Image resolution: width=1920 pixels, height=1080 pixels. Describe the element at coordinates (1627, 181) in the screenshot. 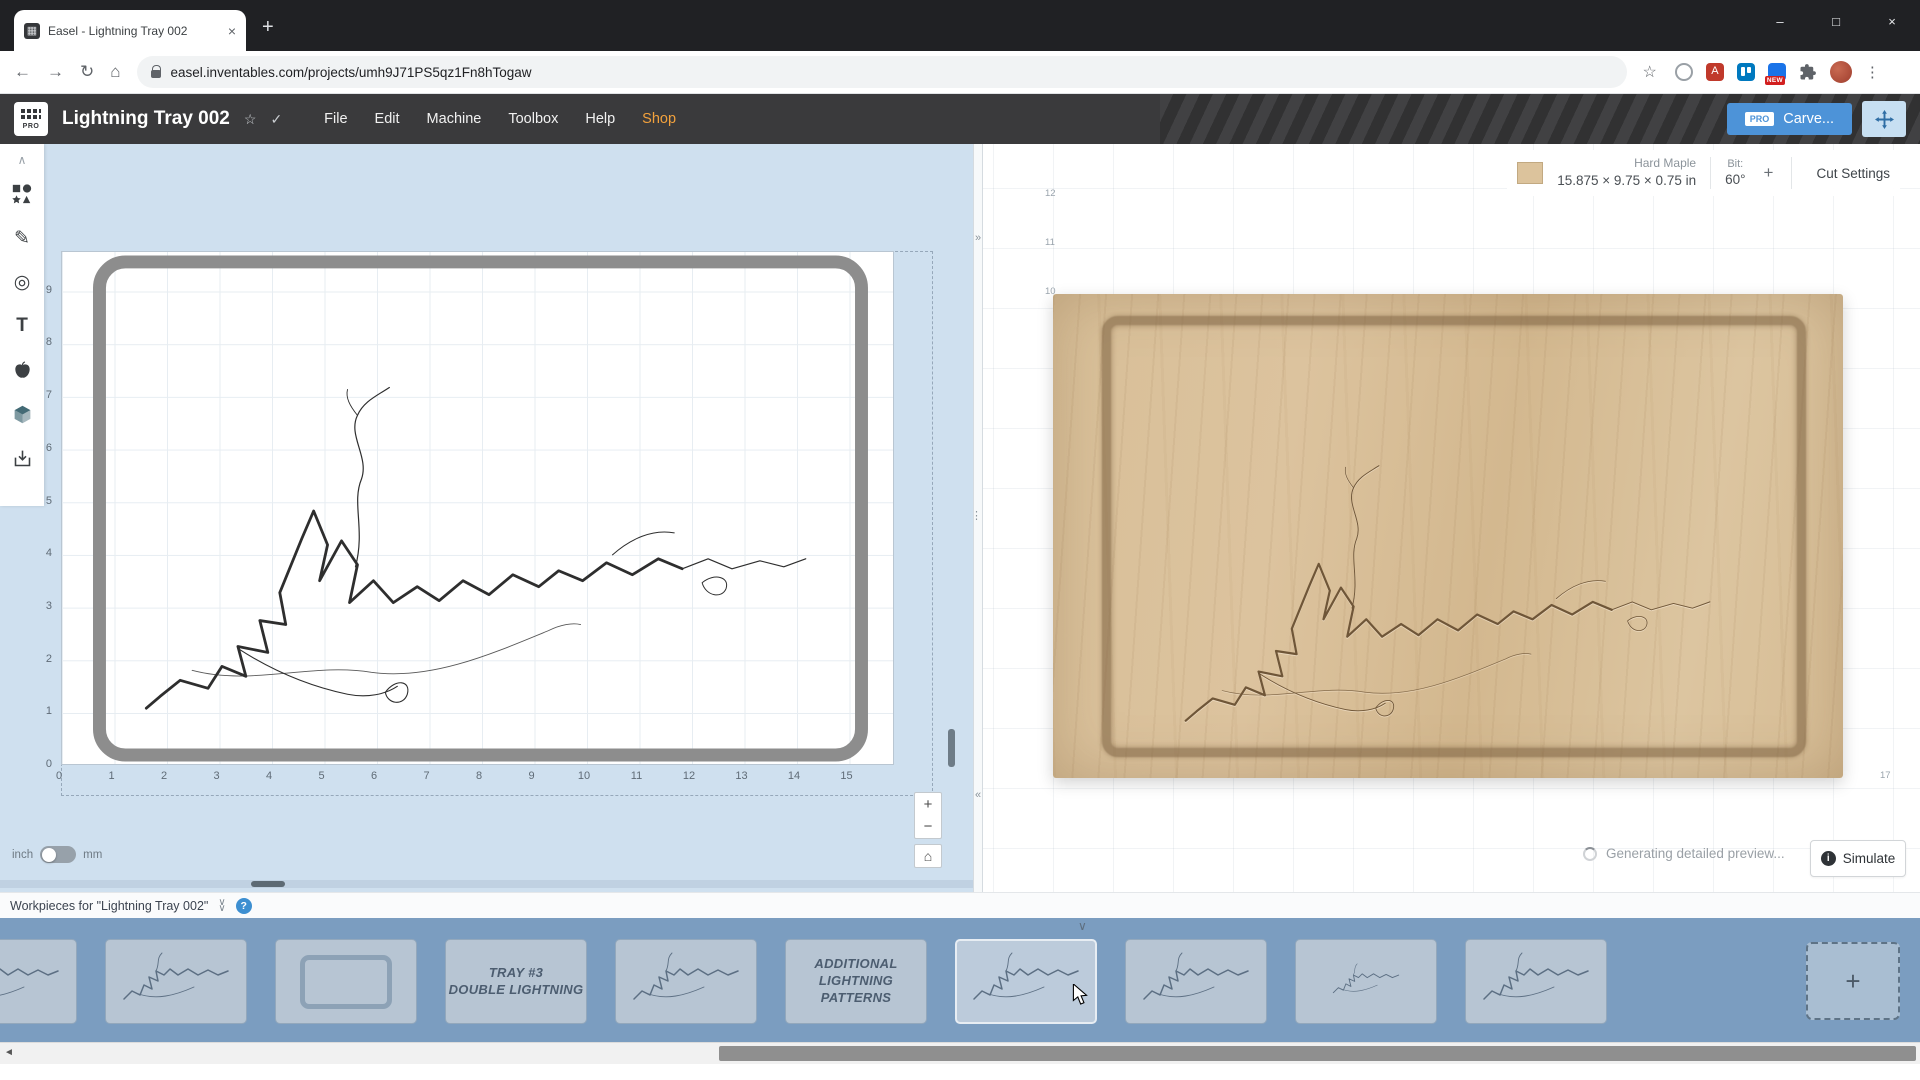

I see `material-dimensions: 15.875 × 9.75 × 0.75 in` at that location.